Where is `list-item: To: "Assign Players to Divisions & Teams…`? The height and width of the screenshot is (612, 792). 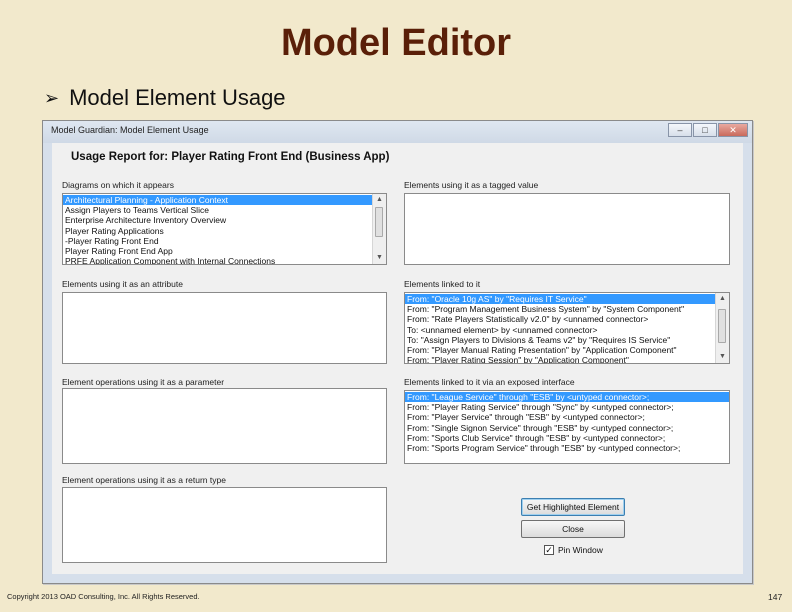
list-item: To: "Assign Players to Divisions & Teams… is located at coordinates (560, 340).